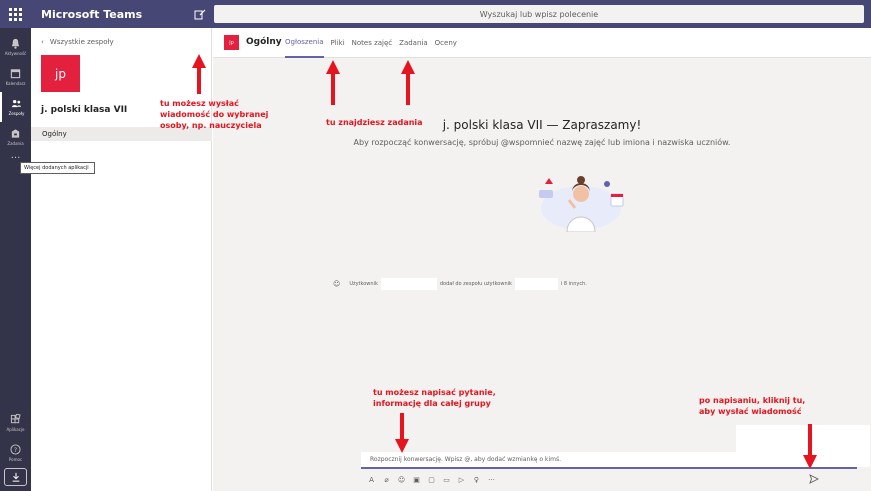  I want to click on rail-item-assignments: Zadania, so click(15, 137).